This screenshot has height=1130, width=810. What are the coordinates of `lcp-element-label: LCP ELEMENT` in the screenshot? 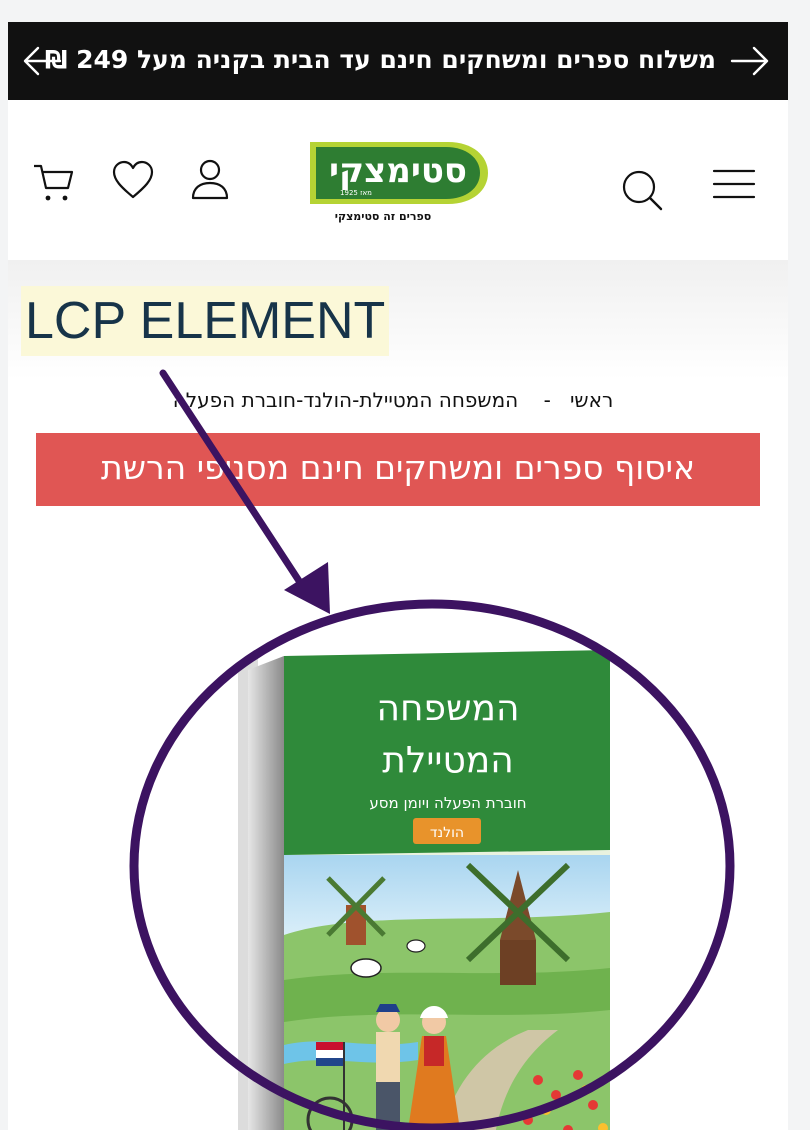 It's located at (205, 321).